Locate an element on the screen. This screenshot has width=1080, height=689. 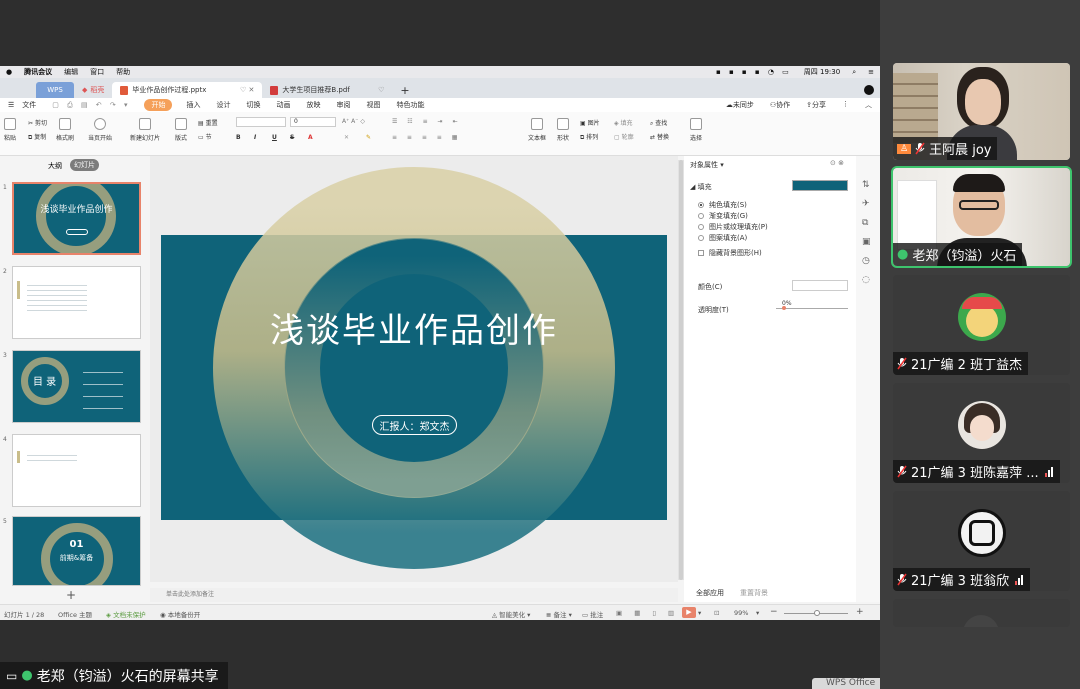
paste-button: 粘贴 is located at coordinates (10, 130).